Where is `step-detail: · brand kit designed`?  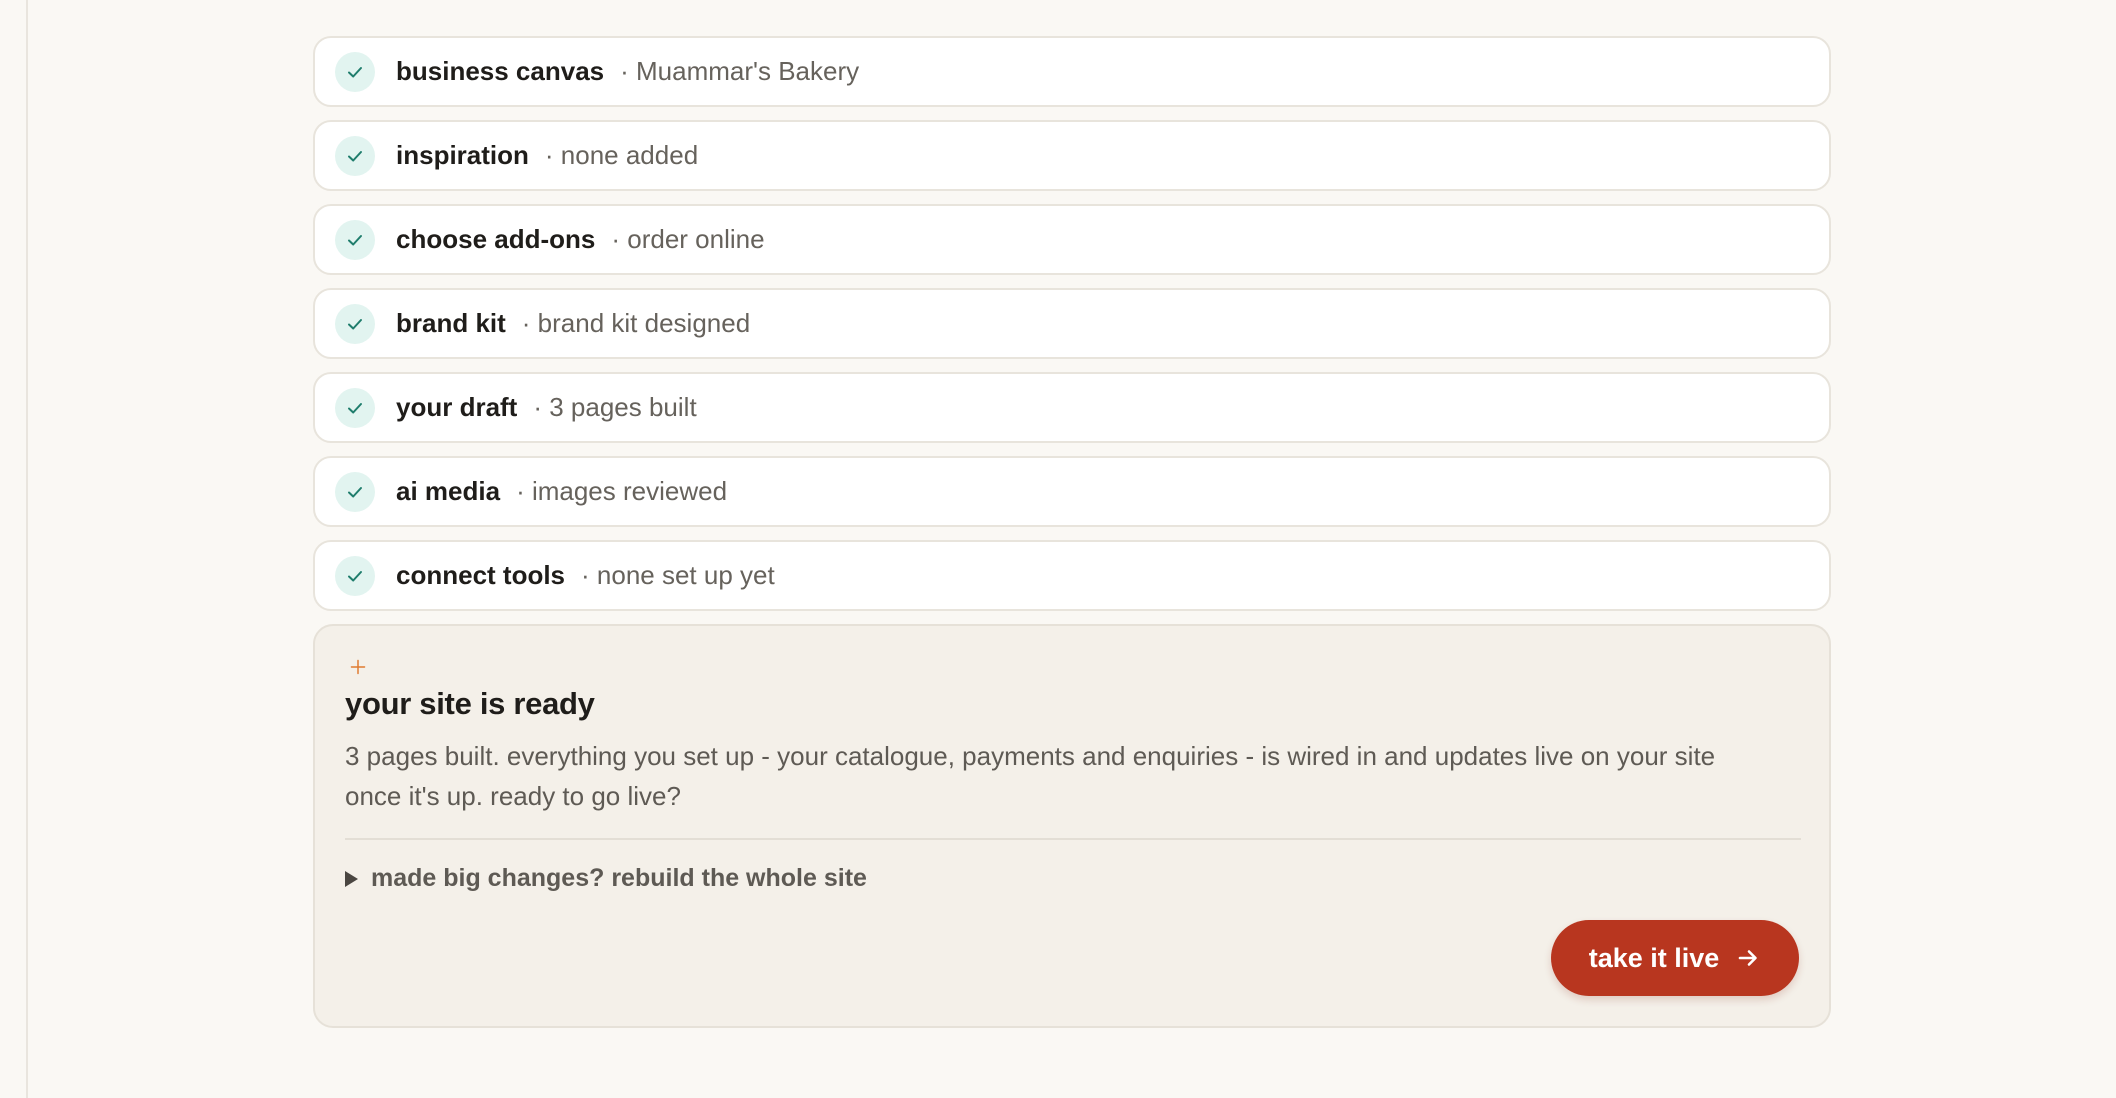 step-detail: · brand kit designed is located at coordinates (636, 323).